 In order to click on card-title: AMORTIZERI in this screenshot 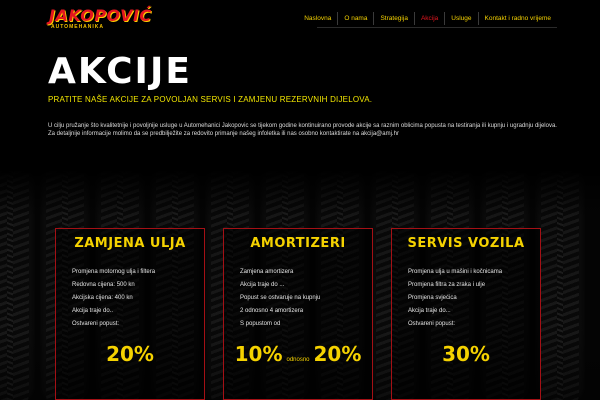, I will do `click(298, 243)`.